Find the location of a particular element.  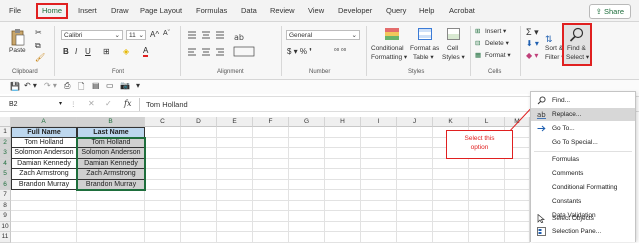

cell-A10 is located at coordinates (44, 226).